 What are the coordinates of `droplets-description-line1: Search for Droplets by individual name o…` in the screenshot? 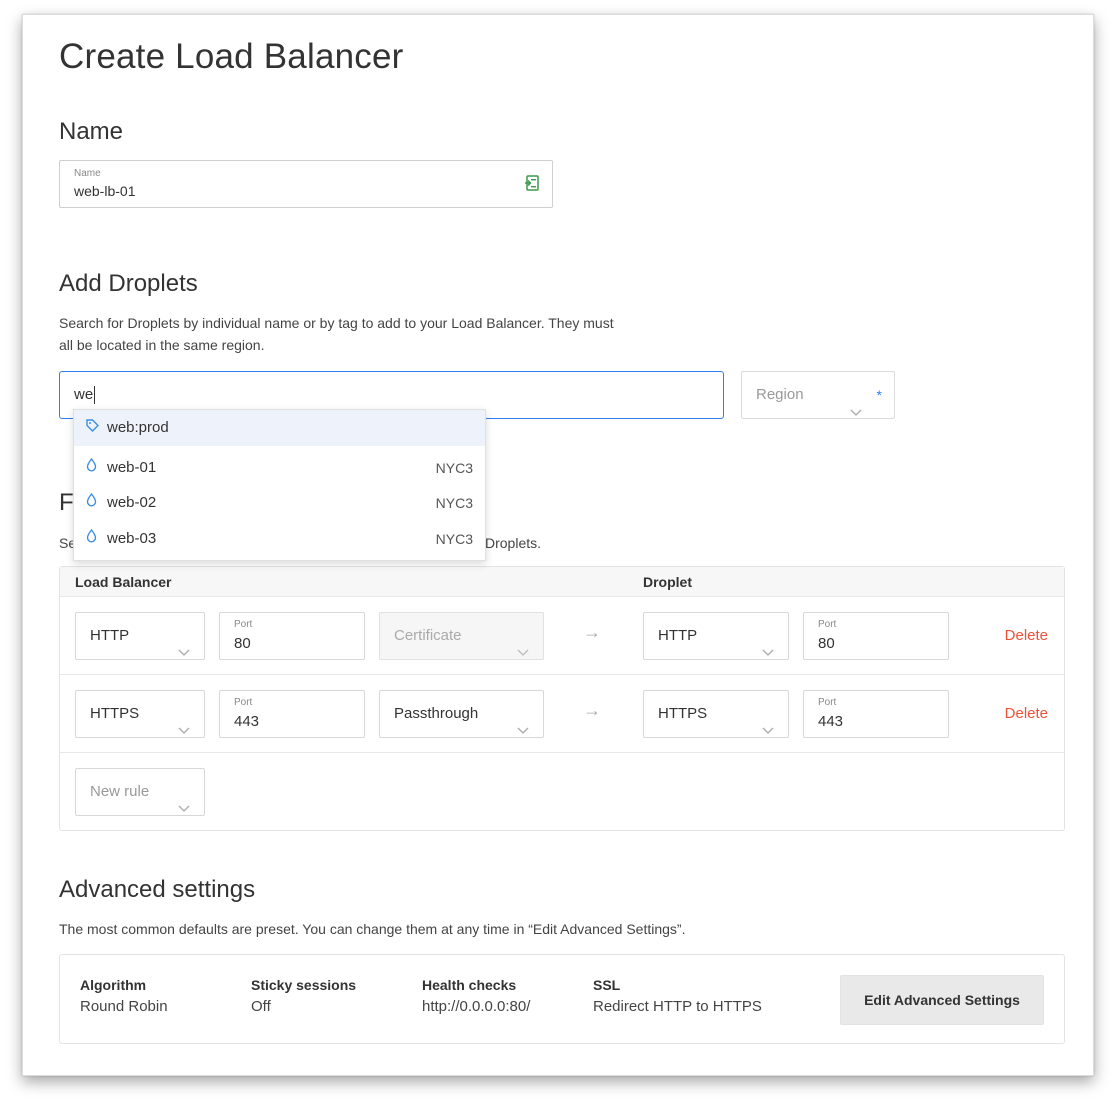 It's located at (336, 323).